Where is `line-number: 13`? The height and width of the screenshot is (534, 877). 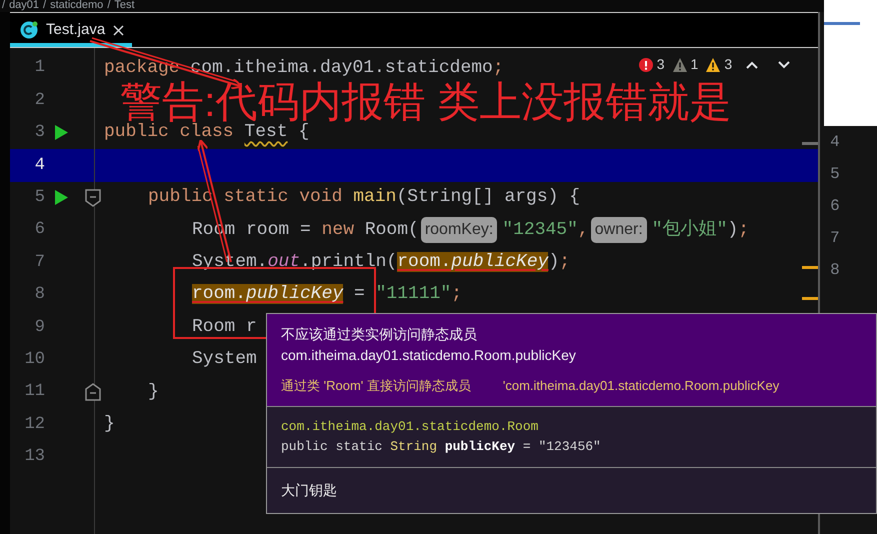 line-number: 13 is located at coordinates (34, 457).